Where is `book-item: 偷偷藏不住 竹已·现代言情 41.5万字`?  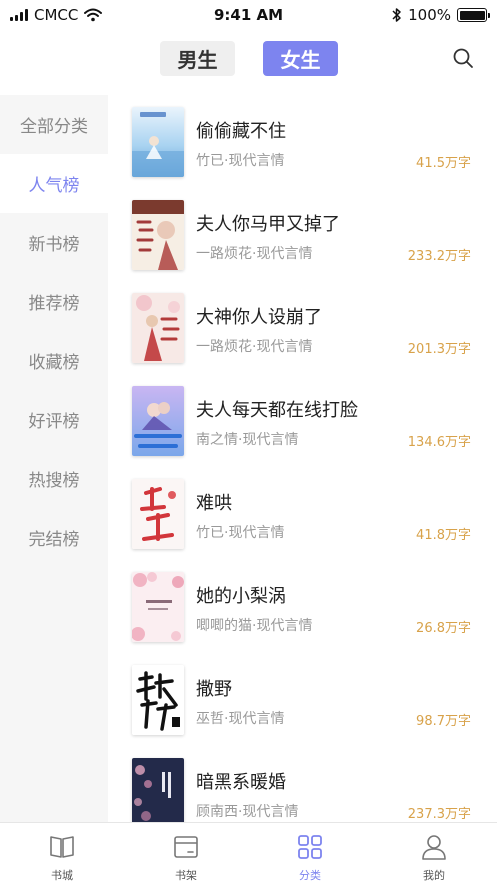 book-item: 偷偷藏不住 竹已·现代言情 41.5万字 is located at coordinates (302, 141).